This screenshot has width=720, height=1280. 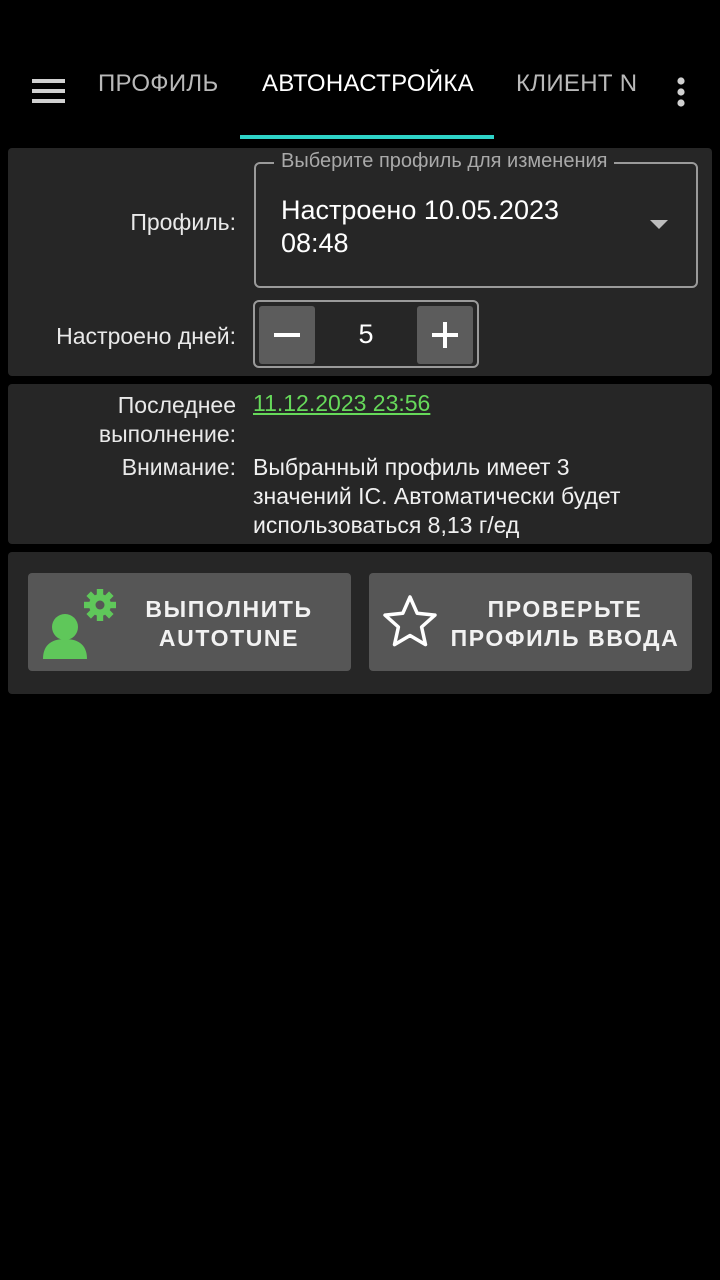 I want to click on run-autotune-label: ВЫПОЛНИТЬ AUTOTUNE, so click(x=229, y=624).